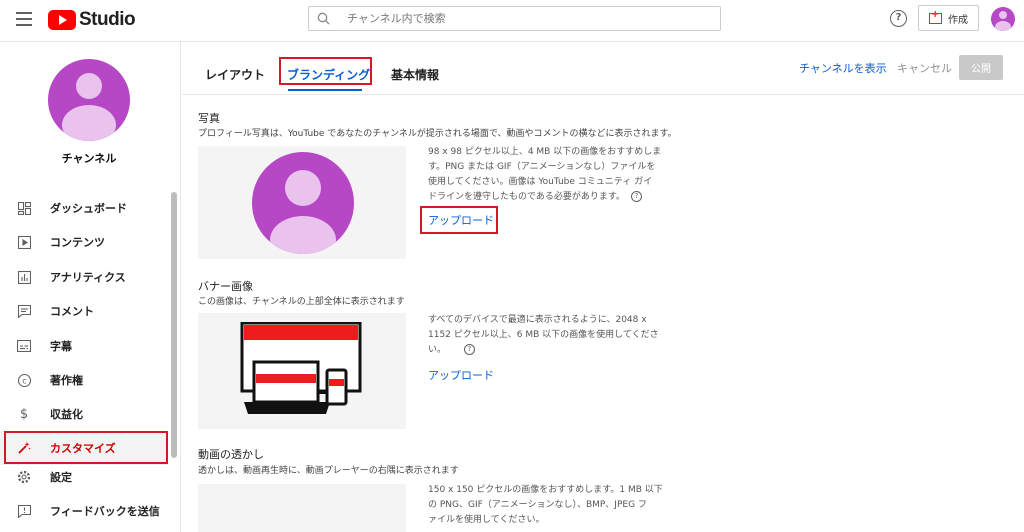 The height and width of the screenshot is (532, 1024). Describe the element at coordinates (61, 477) in the screenshot. I see `sidebar-item-label: 設定` at that location.